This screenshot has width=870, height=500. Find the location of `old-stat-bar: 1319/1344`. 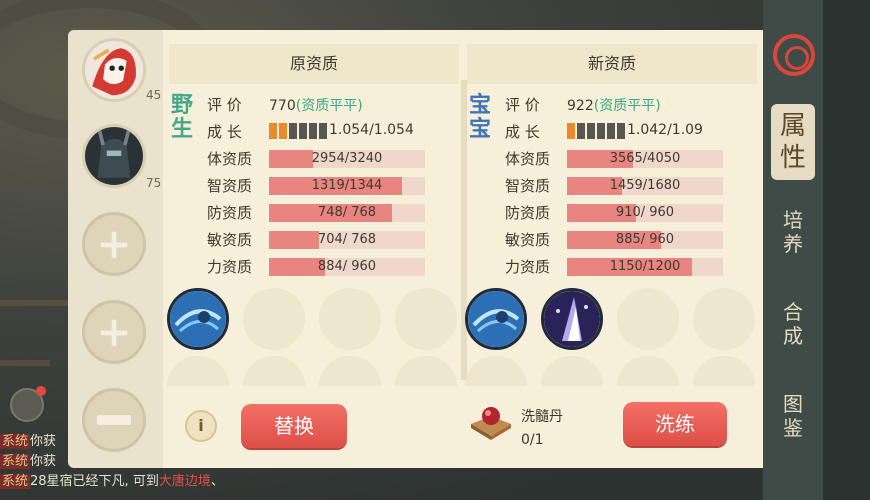

old-stat-bar: 1319/1344 is located at coordinates (347, 186).